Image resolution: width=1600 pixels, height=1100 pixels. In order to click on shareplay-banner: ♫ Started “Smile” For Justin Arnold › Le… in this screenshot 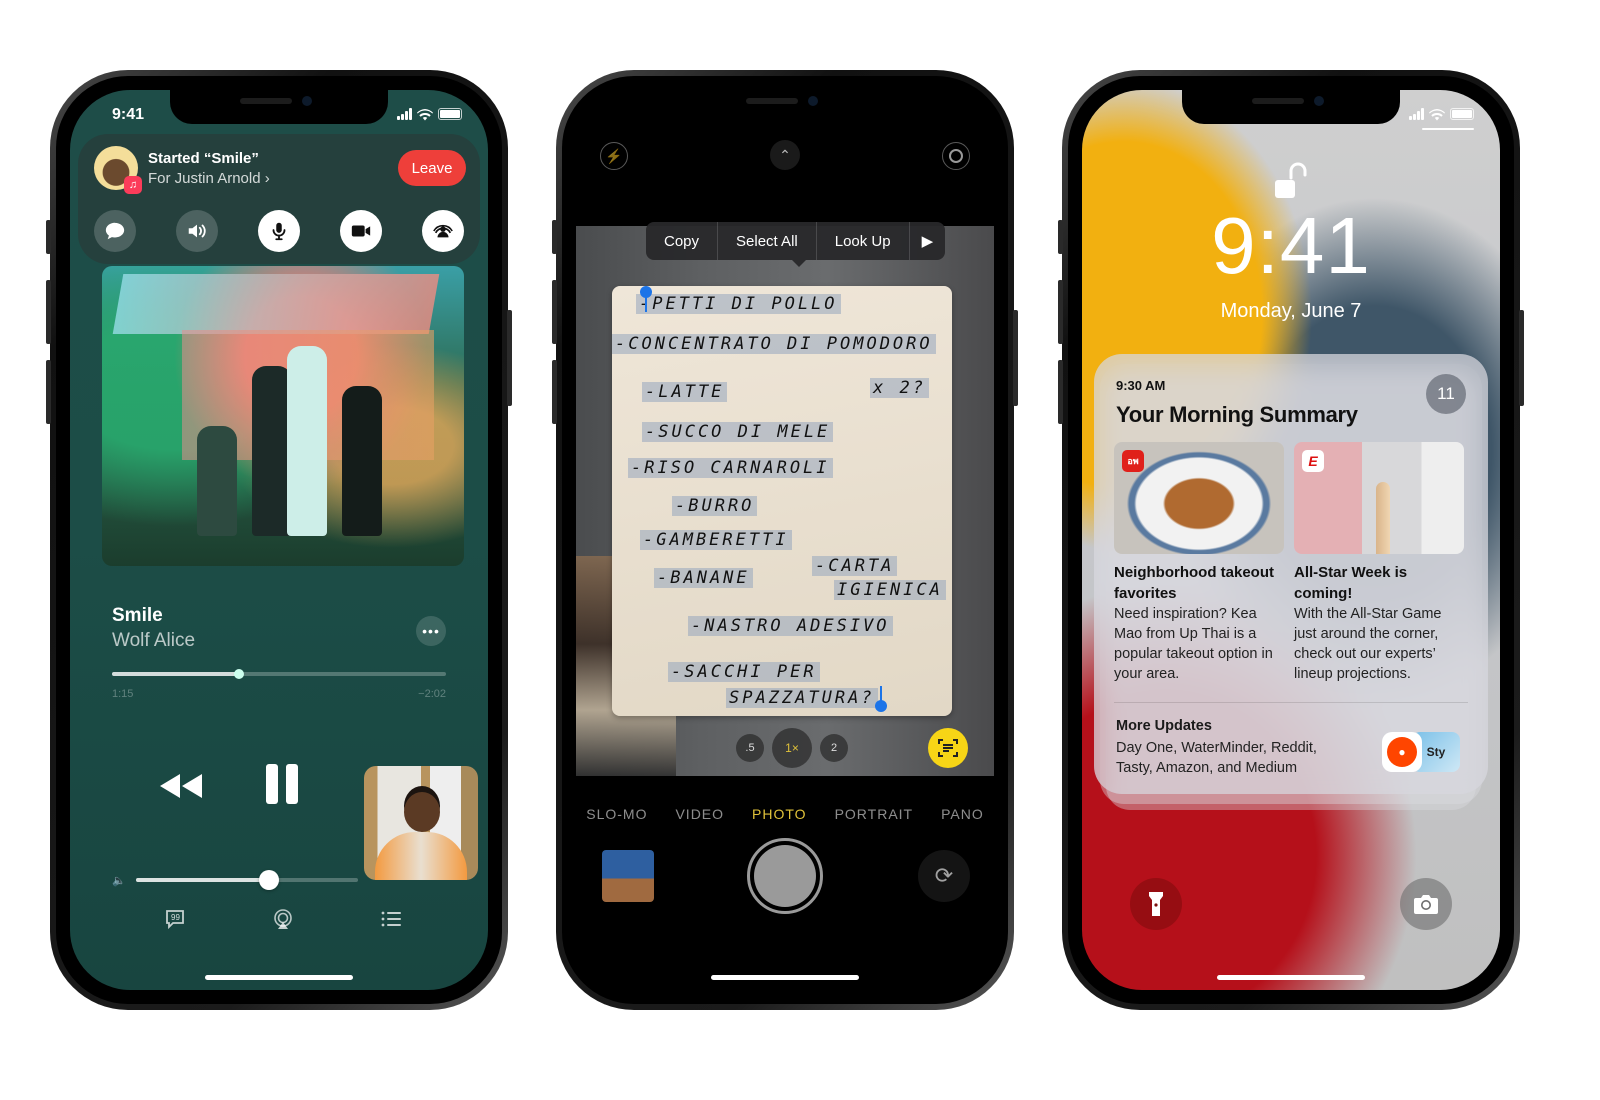, I will do `click(279, 199)`.